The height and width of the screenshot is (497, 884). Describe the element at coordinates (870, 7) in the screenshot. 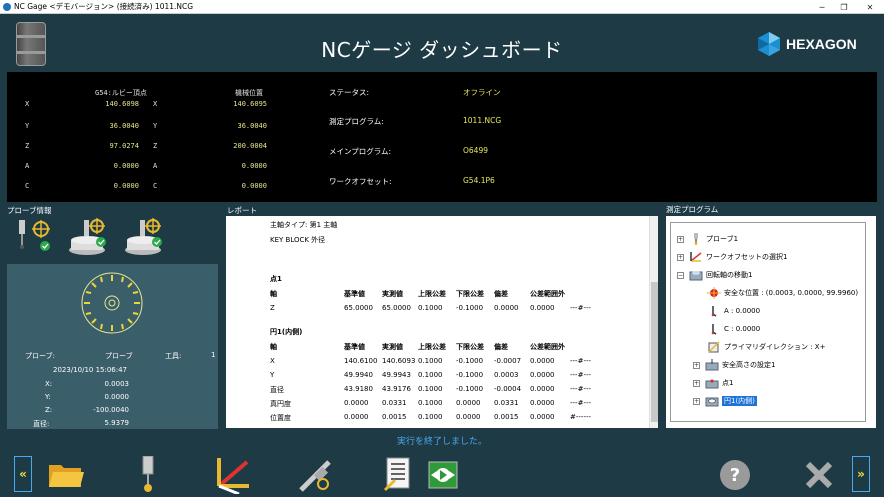

I see `close-window-button: ✕` at that location.